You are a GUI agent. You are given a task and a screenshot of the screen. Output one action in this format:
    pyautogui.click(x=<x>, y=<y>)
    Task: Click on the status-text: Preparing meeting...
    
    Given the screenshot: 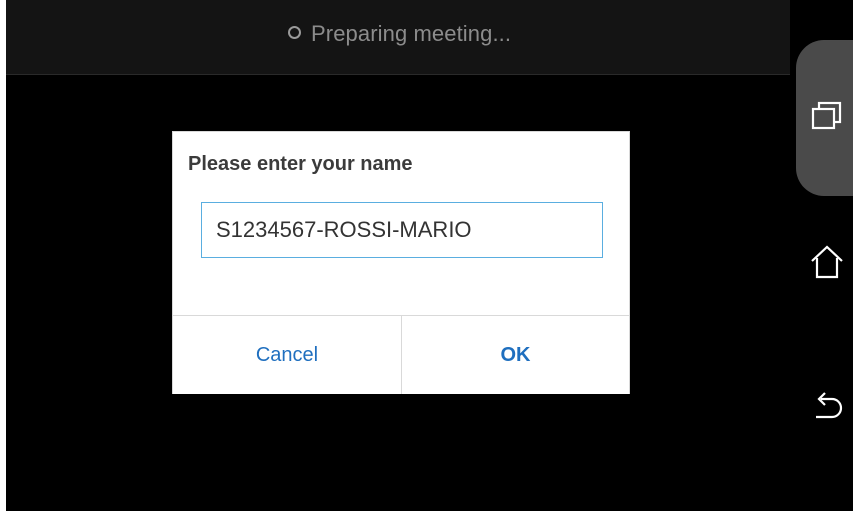 What is the action you would take?
    pyautogui.click(x=411, y=33)
    